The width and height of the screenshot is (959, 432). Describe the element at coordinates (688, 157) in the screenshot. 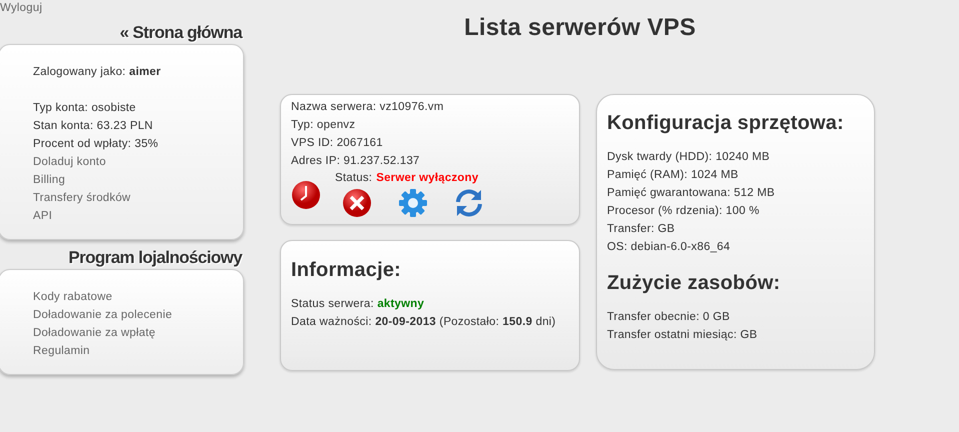

I see `config-line: Dysk twardy (HDD): 10240 MB` at that location.